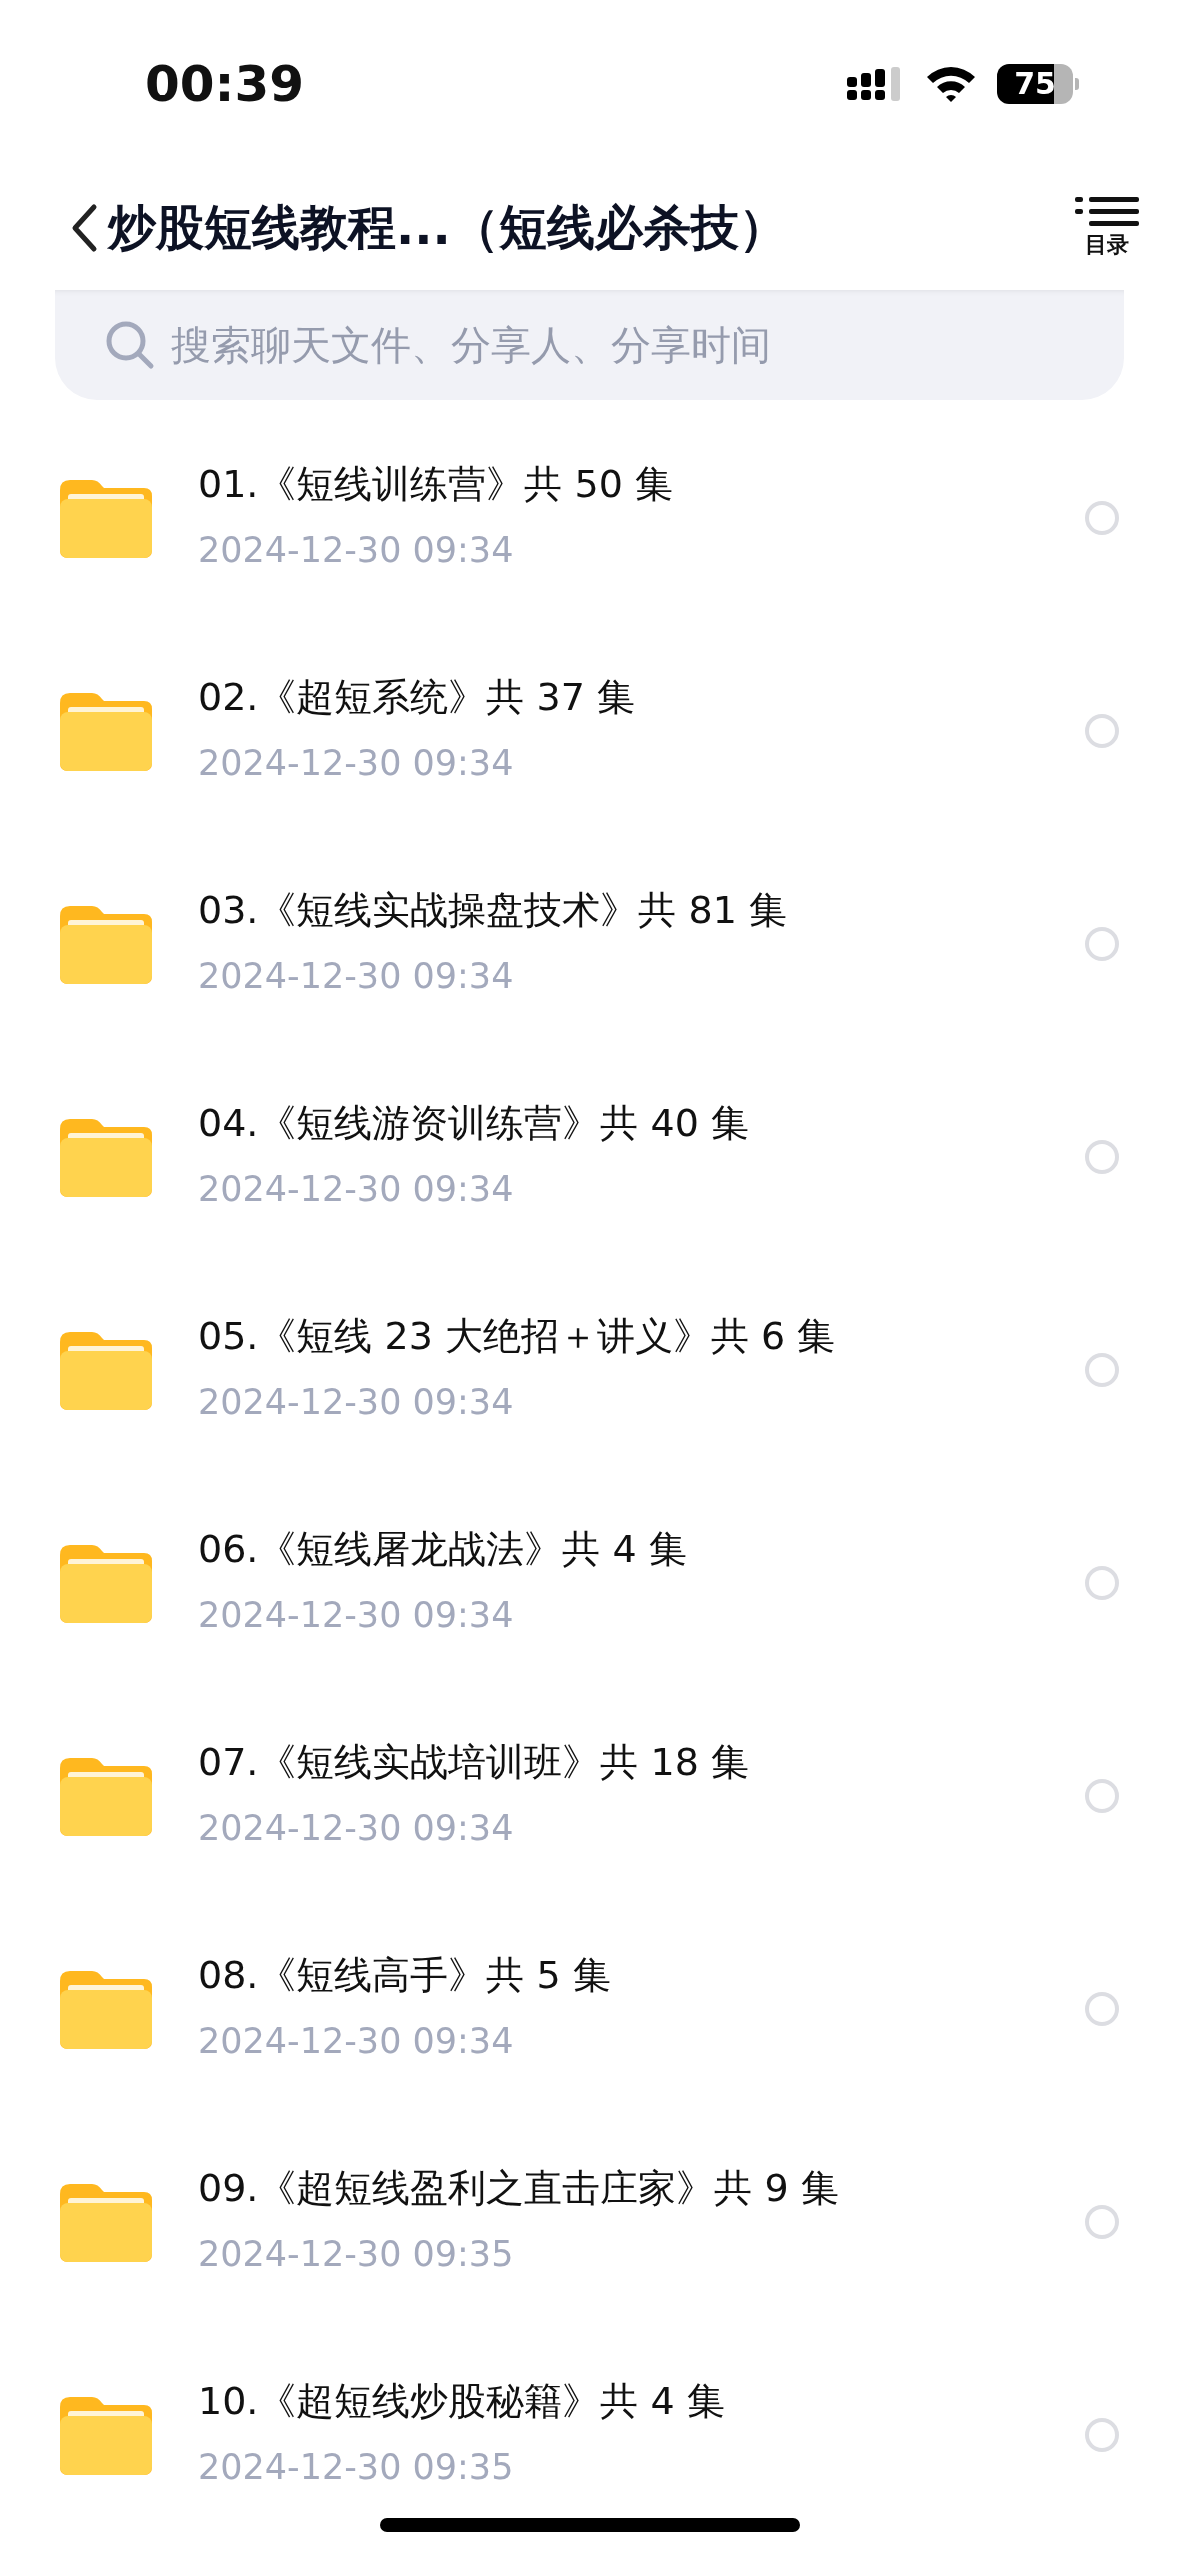 The image size is (1179, 2556). What do you see at coordinates (589, 345) in the screenshot?
I see `search-field: 搜索聊天文件、分享人、分享时间` at bounding box center [589, 345].